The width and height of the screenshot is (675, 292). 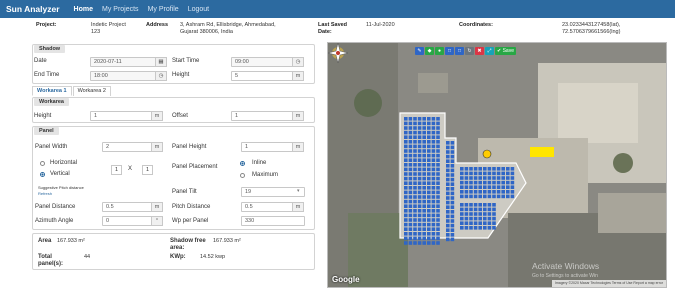 I want to click on expand-icon: ⤢, so click(x=489, y=51).